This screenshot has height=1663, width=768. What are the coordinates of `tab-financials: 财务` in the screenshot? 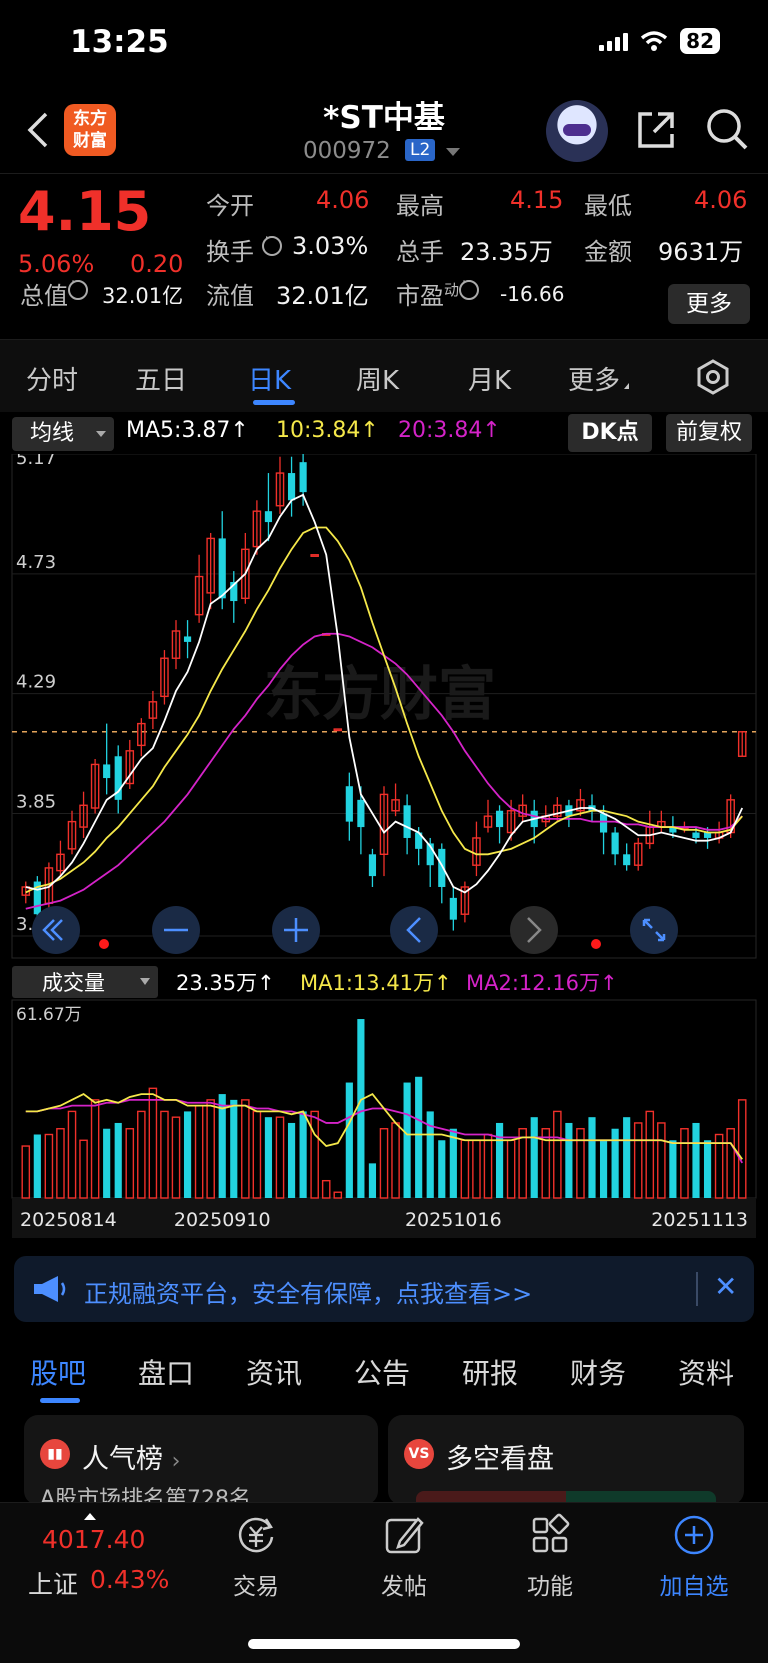 It's located at (598, 1372).